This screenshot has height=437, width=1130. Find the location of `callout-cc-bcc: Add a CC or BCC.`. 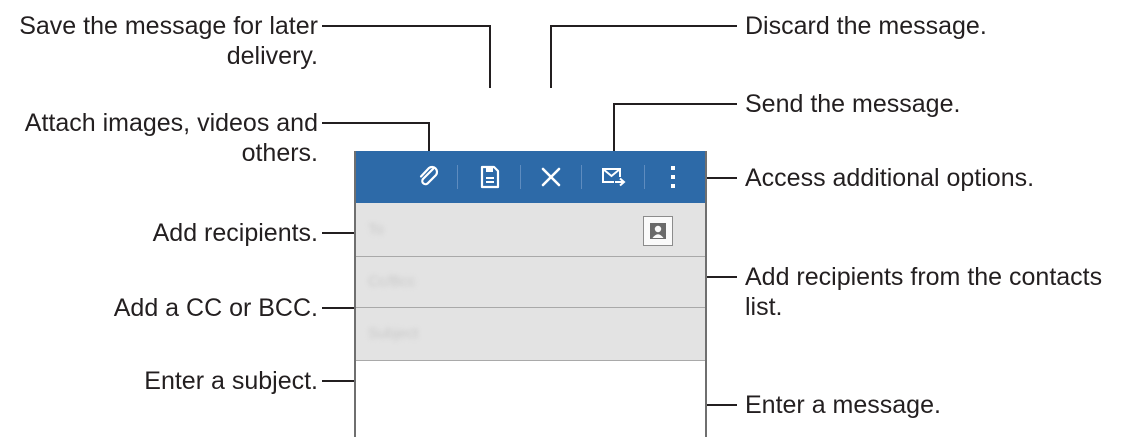

callout-cc-bcc: Add a CC or BCC. is located at coordinates (215, 308).